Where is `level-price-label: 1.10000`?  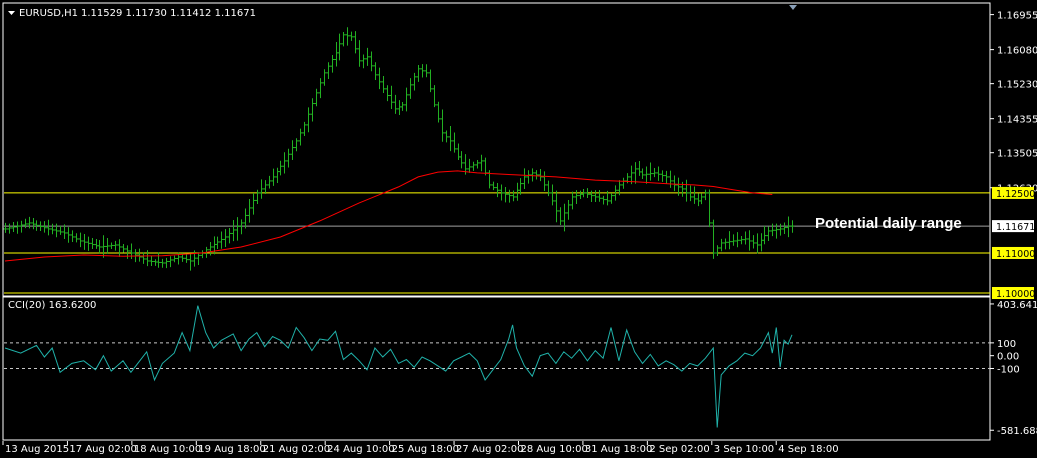 level-price-label: 1.10000 is located at coordinates (1013, 293).